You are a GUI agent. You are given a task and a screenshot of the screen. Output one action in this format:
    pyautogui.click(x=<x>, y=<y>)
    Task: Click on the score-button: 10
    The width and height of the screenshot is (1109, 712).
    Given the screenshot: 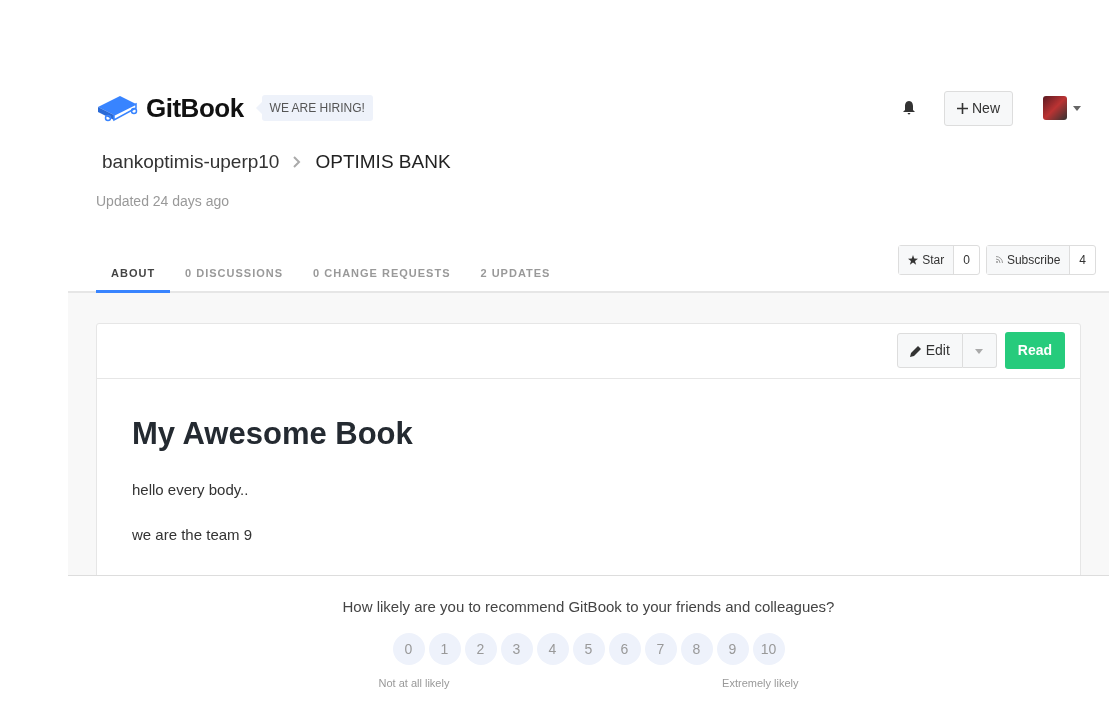 What is the action you would take?
    pyautogui.click(x=768, y=649)
    